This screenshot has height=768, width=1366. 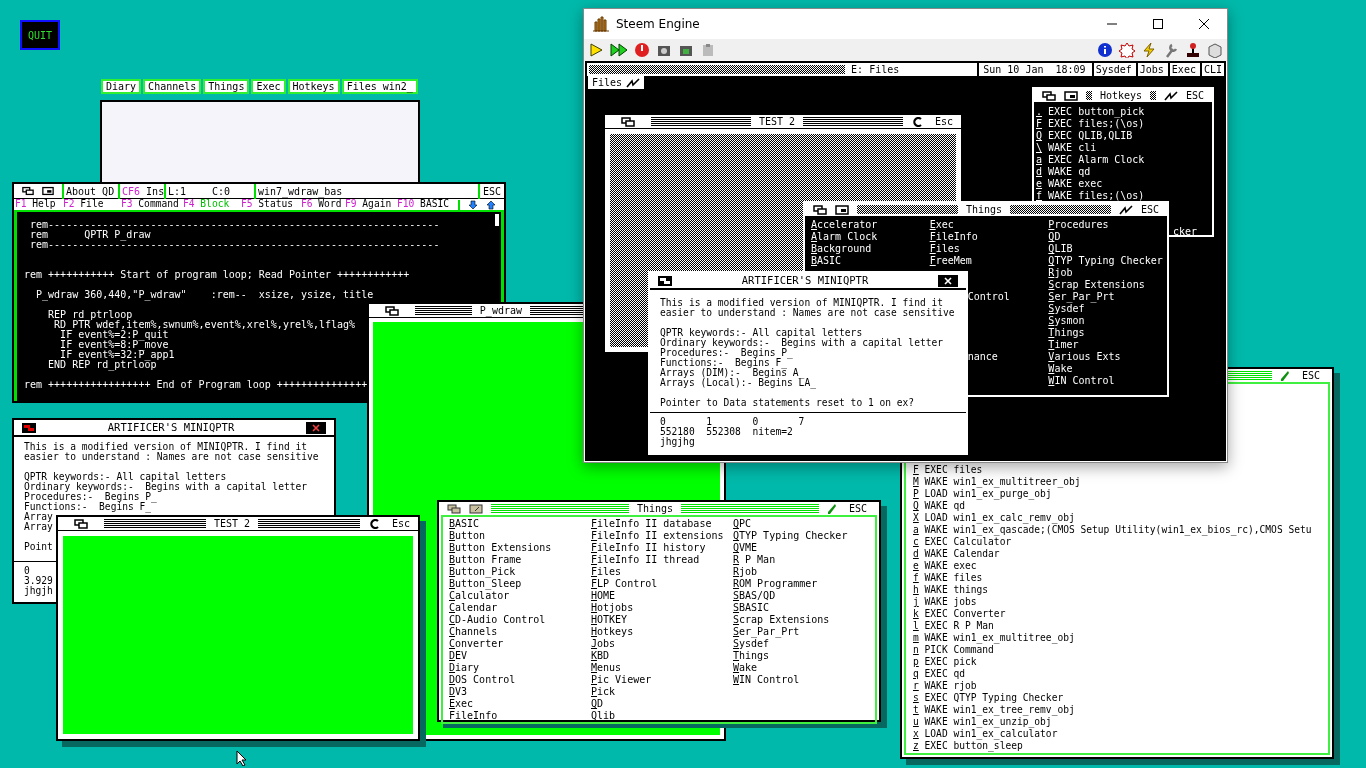 I want to click on launcher-tab: Things, so click(x=226, y=86).